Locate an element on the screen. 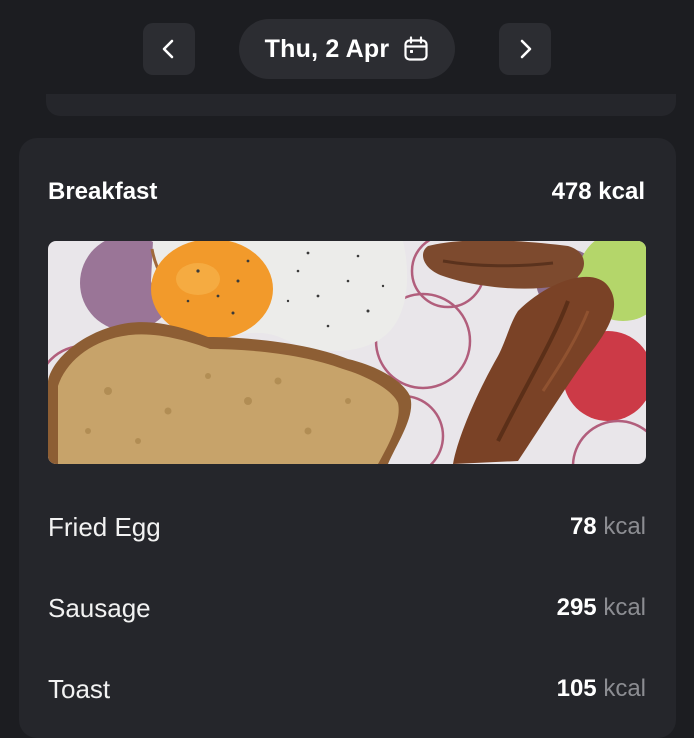 This screenshot has width=694, height=738. date-navigation-bar: Thu, 2 Apr is located at coordinates (347, 53).